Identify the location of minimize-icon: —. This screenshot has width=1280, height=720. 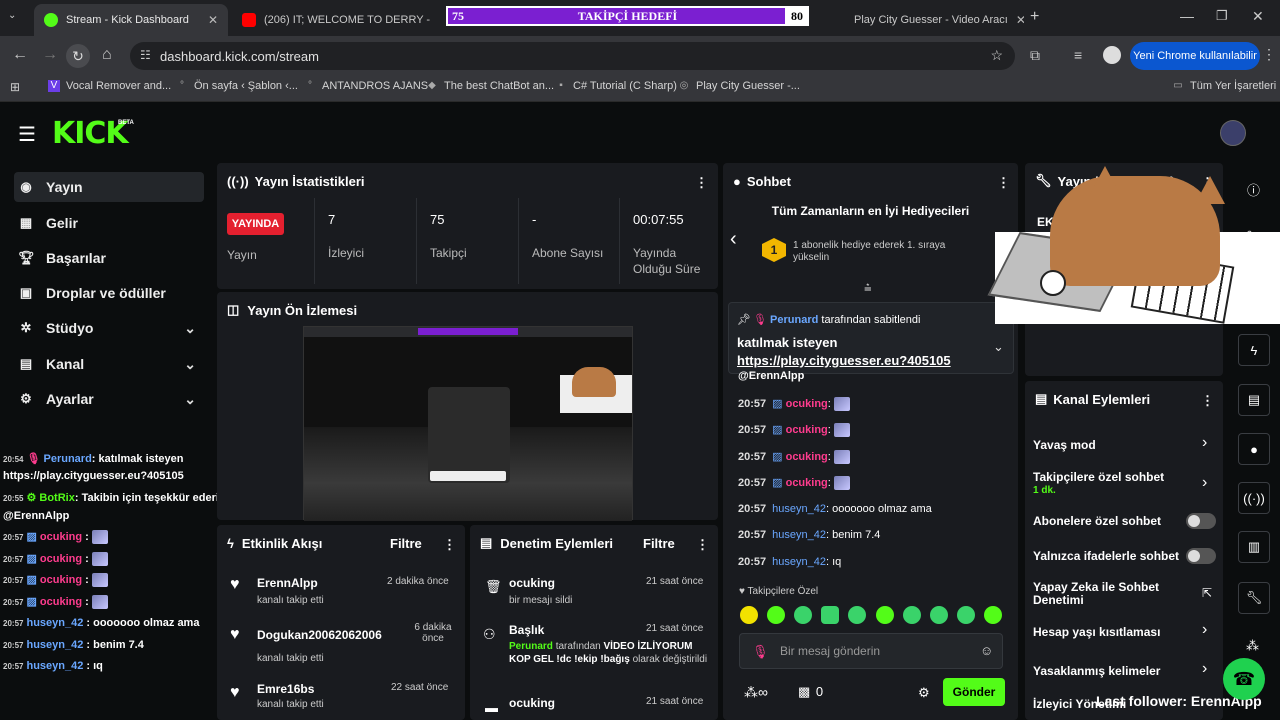
(1187, 16).